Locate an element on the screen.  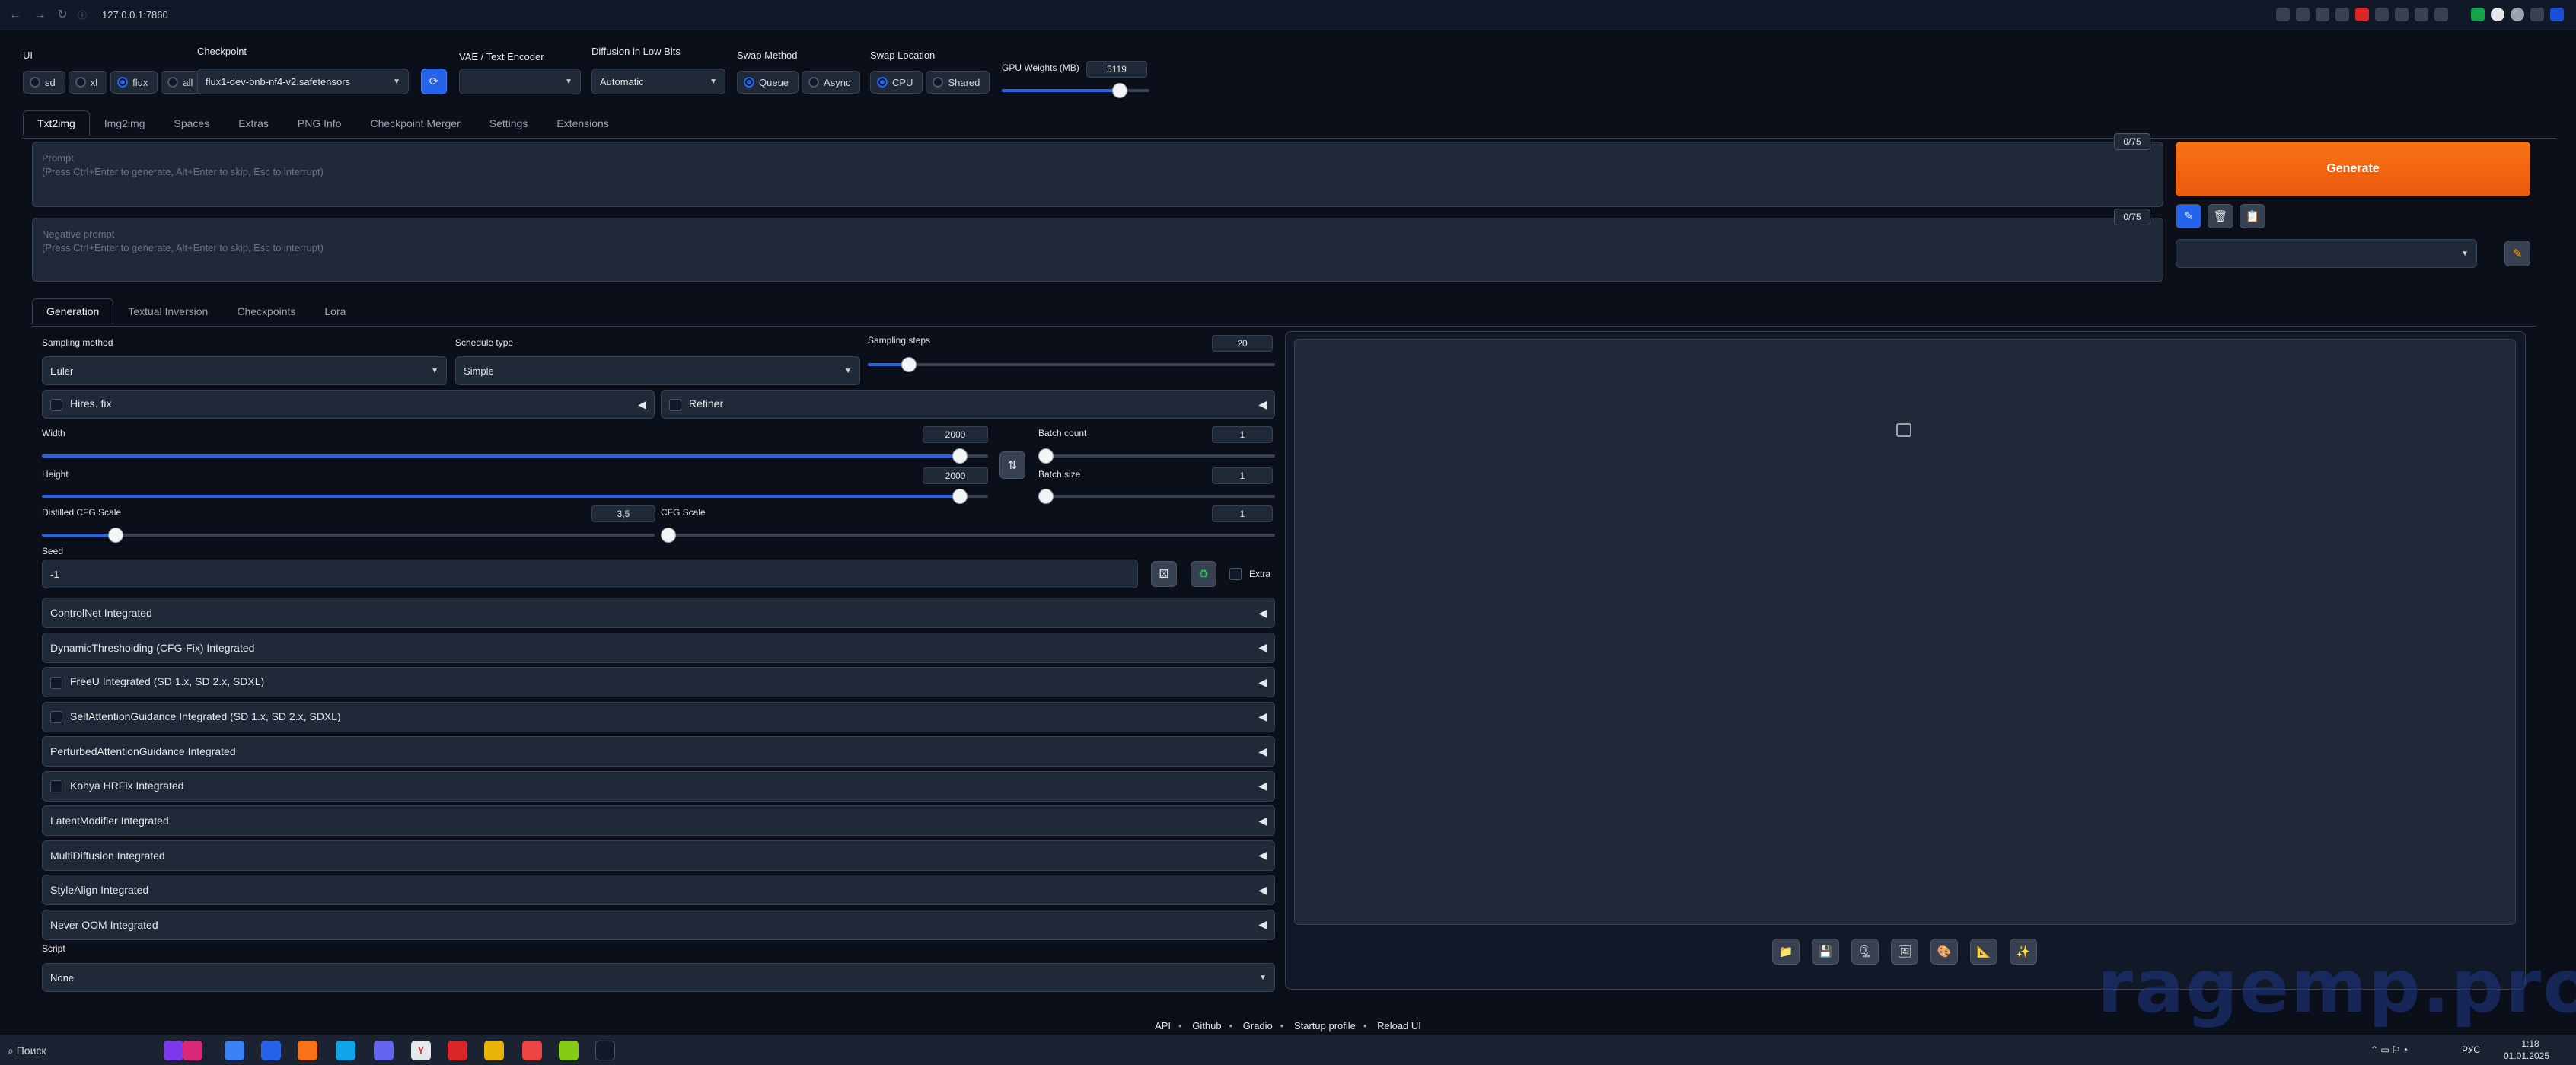
distilled-cfg-slider is located at coordinates (349, 535).